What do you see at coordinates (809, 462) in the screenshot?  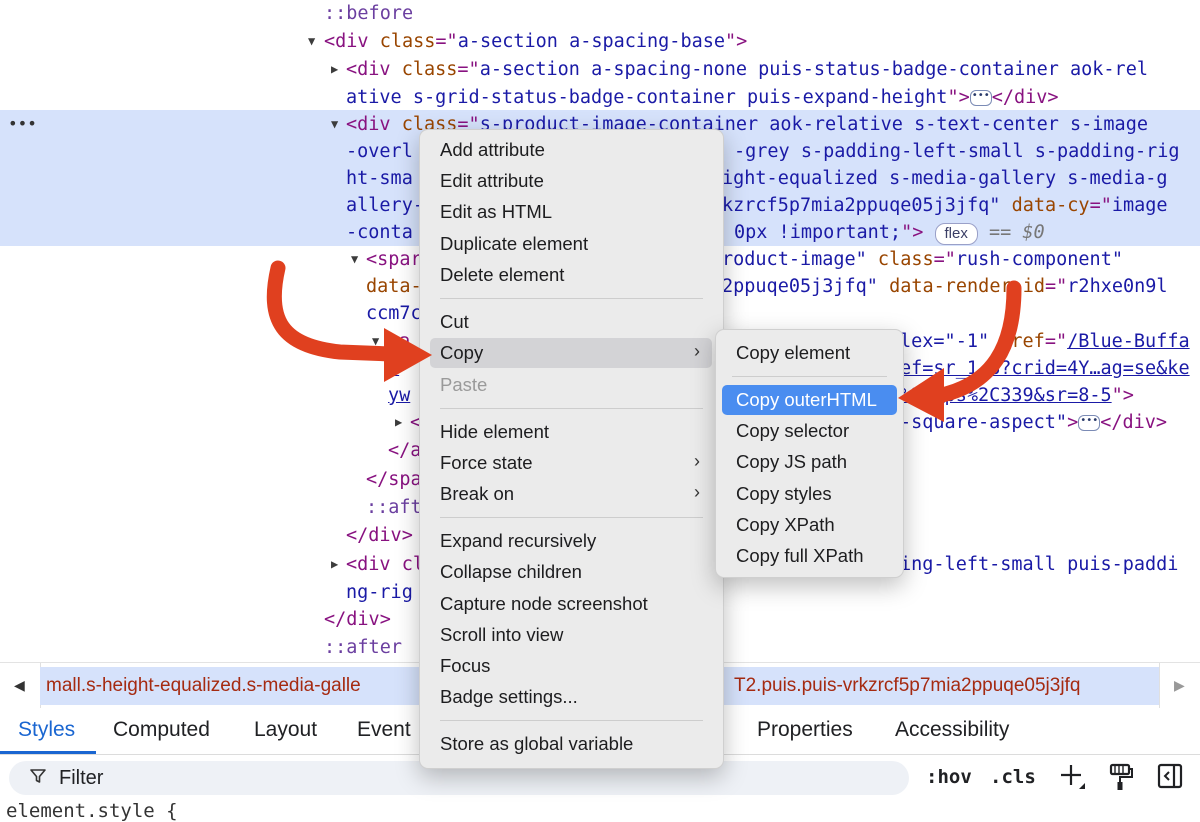 I see `menu-item-copy-js-path: Copy JS path` at bounding box center [809, 462].